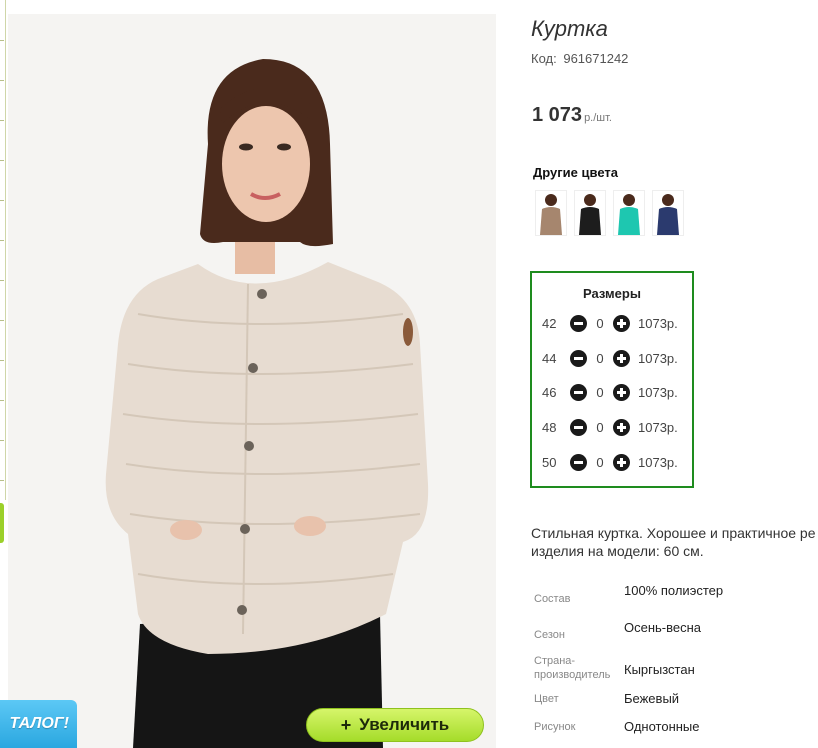  Describe the element at coordinates (346, 724) in the screenshot. I see `plus-icon: +` at that location.